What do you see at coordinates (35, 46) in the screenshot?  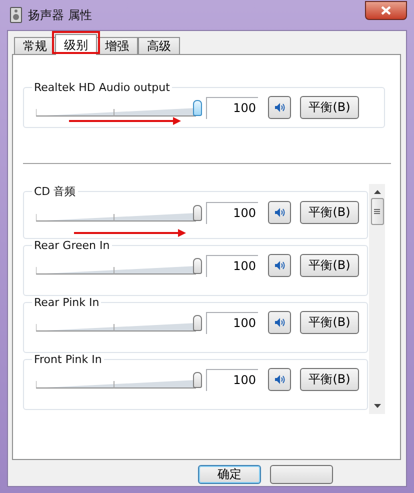 I see `tab: 常规` at bounding box center [35, 46].